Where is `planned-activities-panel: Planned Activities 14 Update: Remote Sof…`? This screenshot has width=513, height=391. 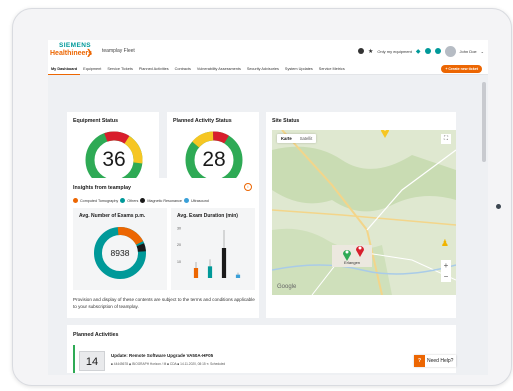 planned-activities-panel: Planned Activities 14 Update: Remote Sof… is located at coordinates (261, 349).